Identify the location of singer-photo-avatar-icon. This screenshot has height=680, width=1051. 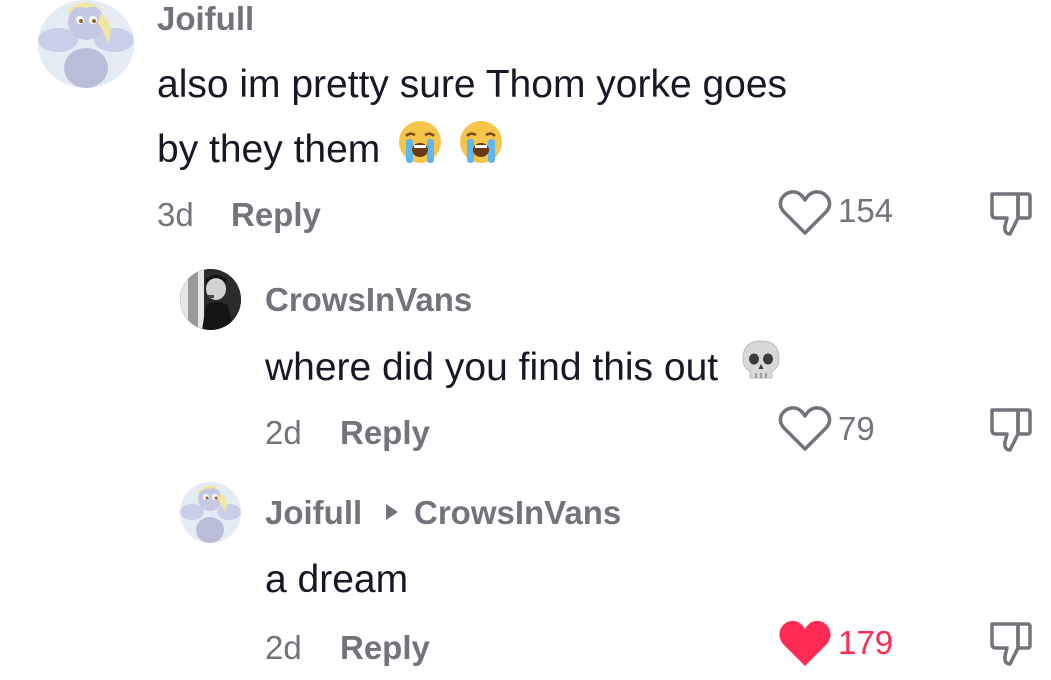
(210, 299).